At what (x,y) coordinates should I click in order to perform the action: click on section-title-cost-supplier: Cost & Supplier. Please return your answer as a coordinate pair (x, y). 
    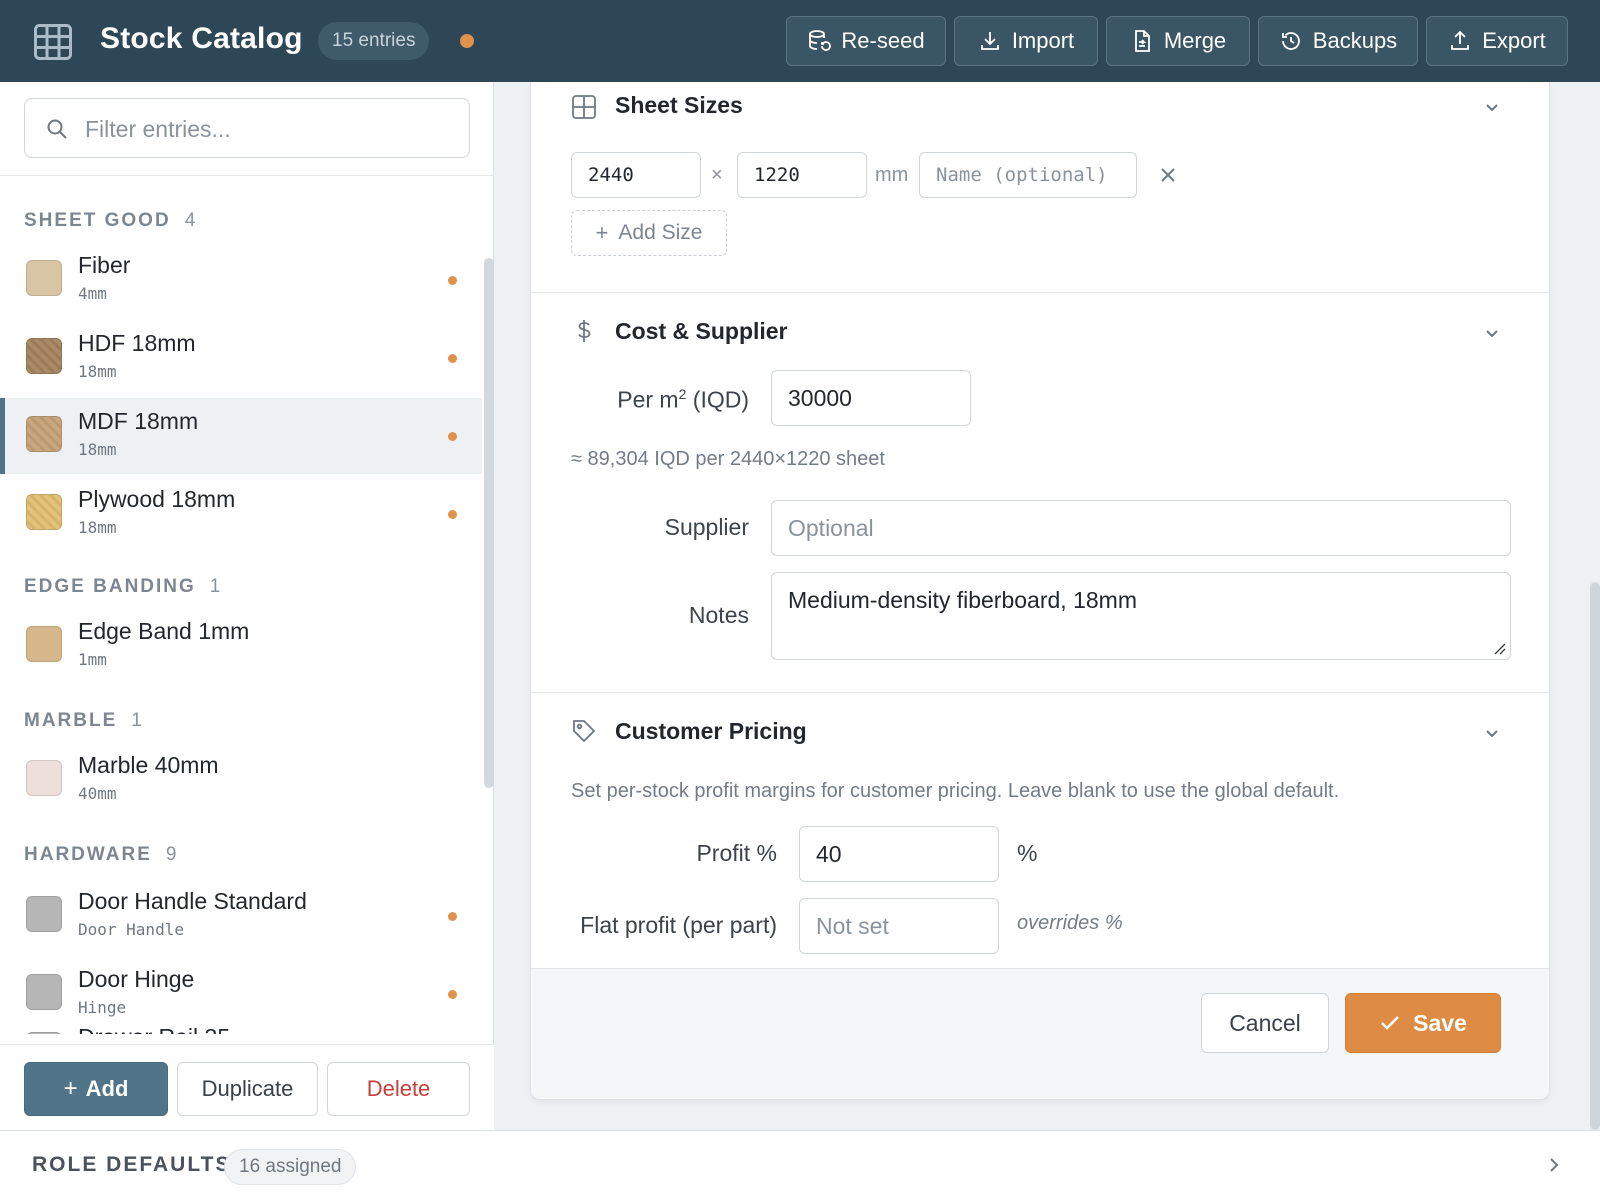
    Looking at the image, I should click on (701, 331).